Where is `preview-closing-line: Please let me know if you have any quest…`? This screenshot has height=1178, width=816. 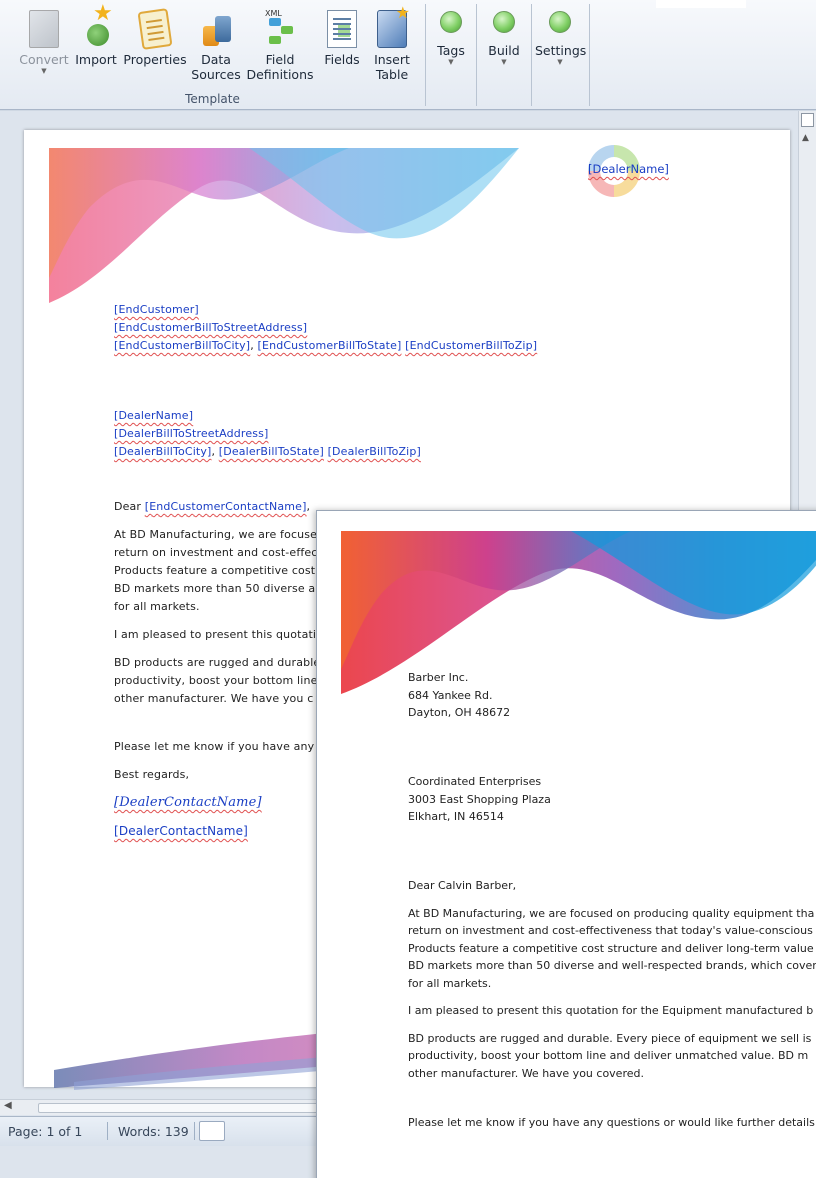 preview-closing-line: Please let me know if you have any quest… is located at coordinates (611, 1122).